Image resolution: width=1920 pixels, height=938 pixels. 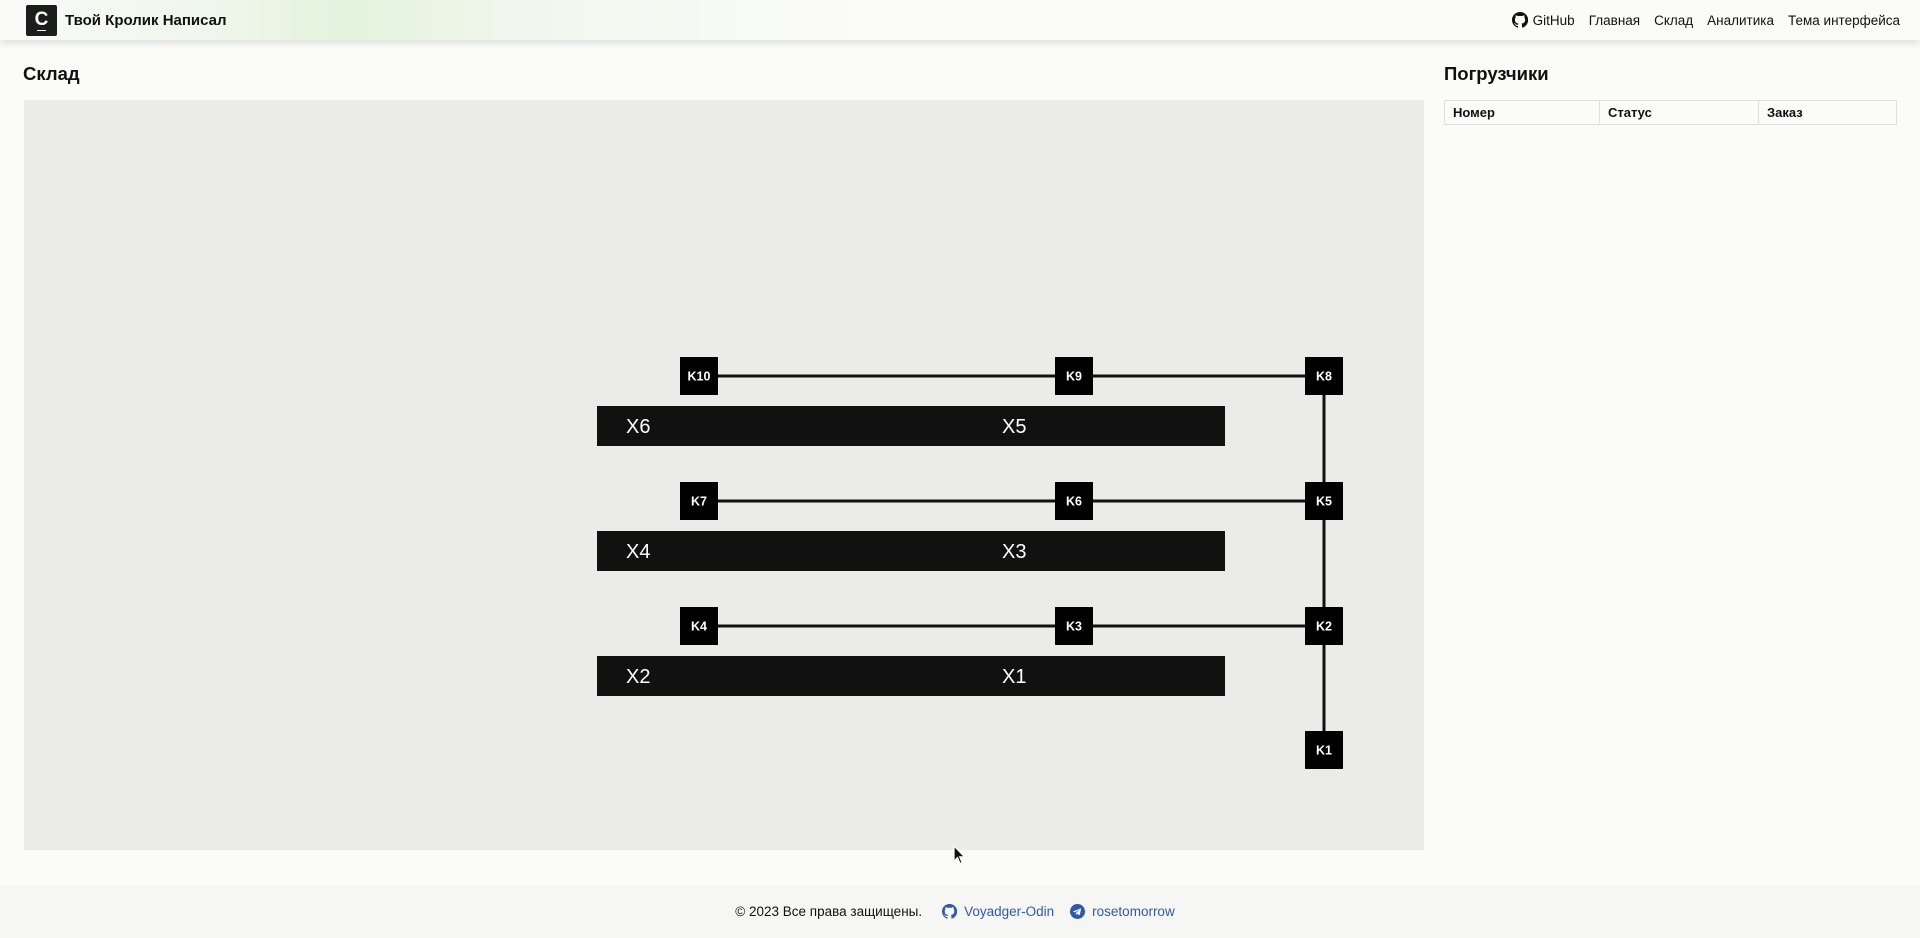 I want to click on nav-link-label: Главная, so click(x=1614, y=20).